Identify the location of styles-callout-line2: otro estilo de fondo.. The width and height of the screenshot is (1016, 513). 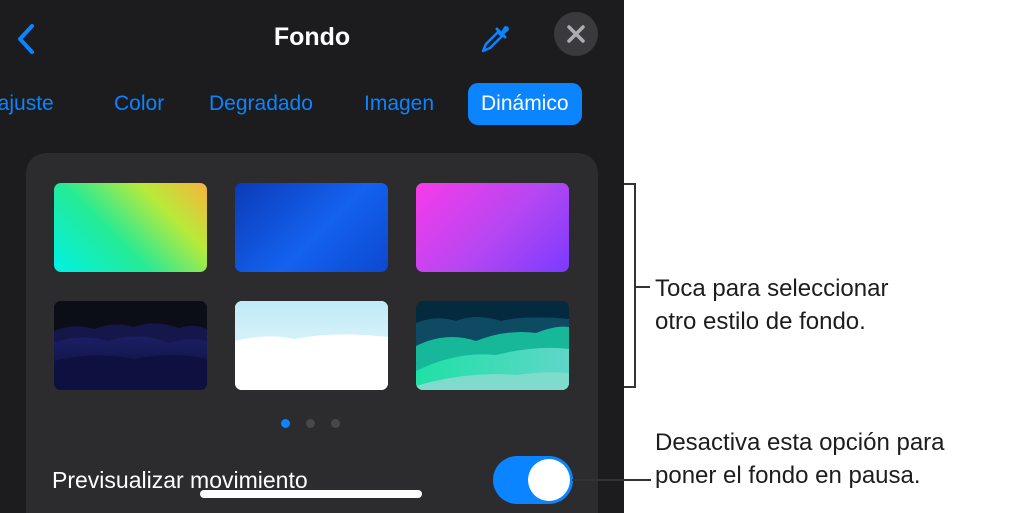
(760, 321).